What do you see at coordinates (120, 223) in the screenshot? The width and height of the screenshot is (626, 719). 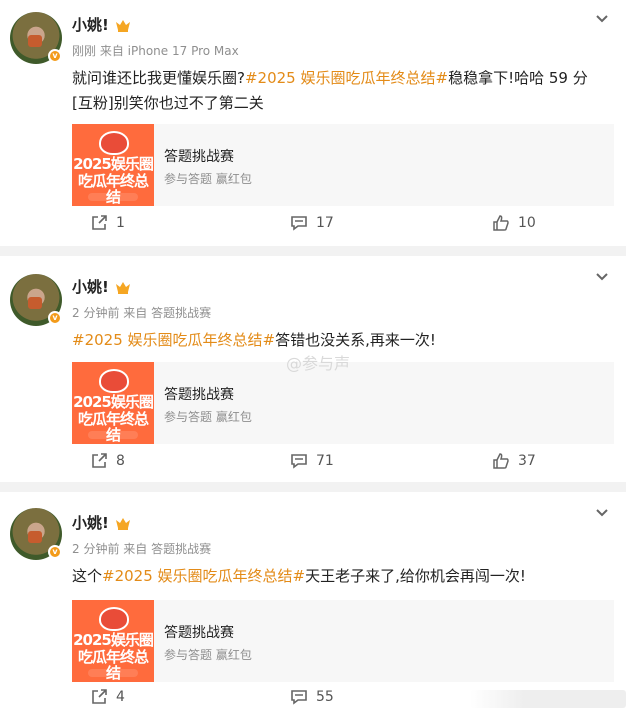 I see `share-count: 1` at bounding box center [120, 223].